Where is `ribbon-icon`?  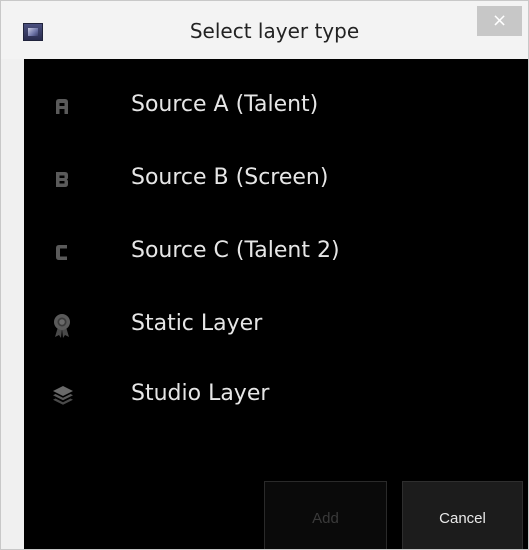 ribbon-icon is located at coordinates (62, 325).